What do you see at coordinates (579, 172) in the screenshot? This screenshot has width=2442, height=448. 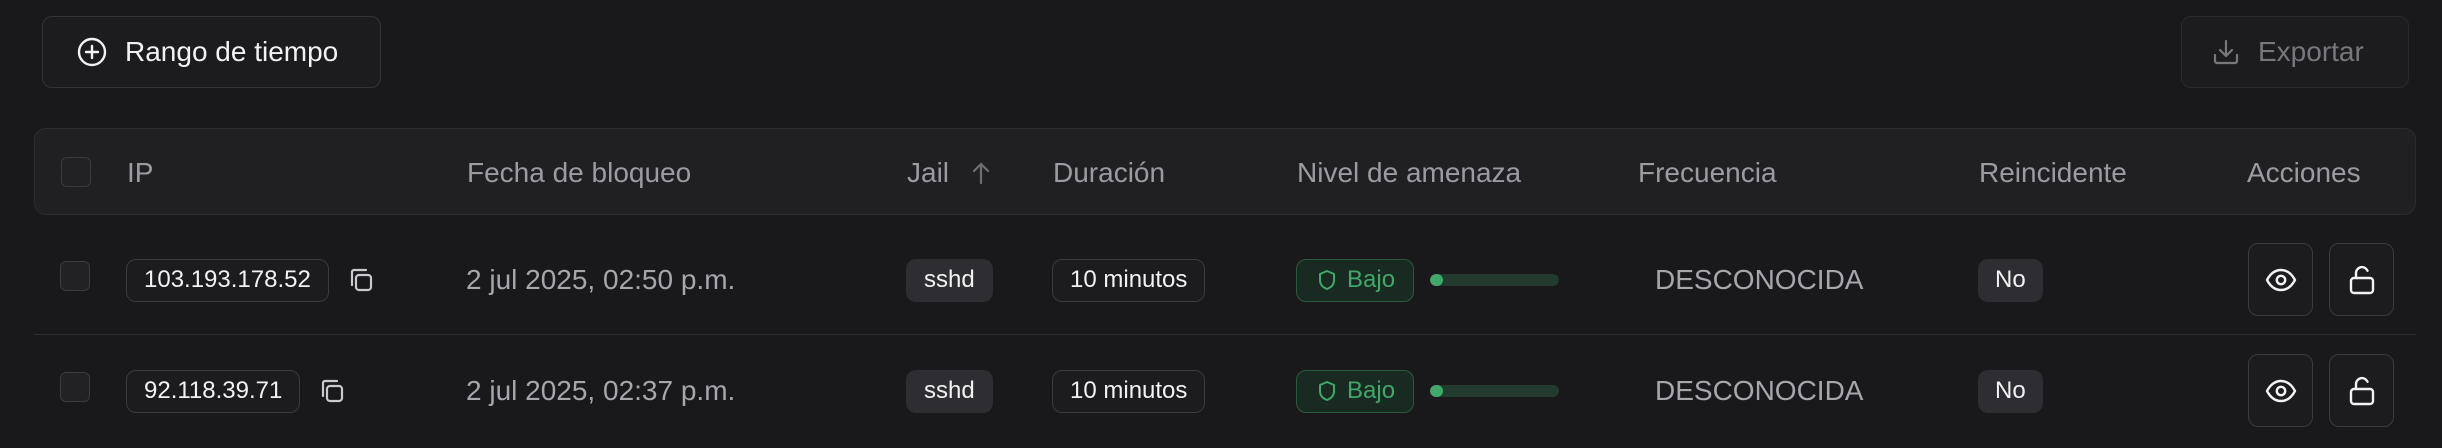 I see `column-header-blocked-at: Fecha de bloqueo` at bounding box center [579, 172].